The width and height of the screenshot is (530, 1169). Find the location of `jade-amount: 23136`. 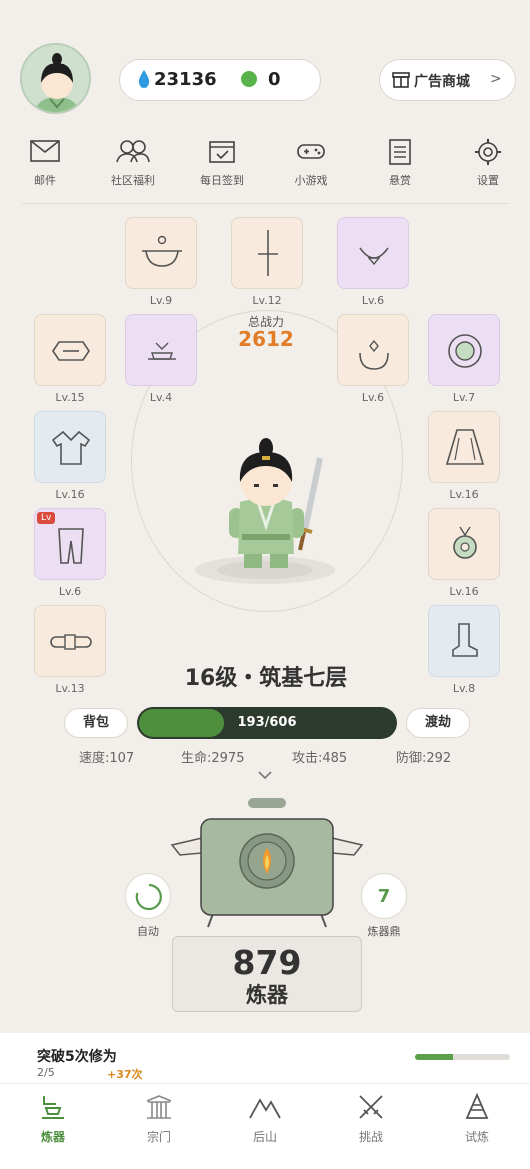

jade-amount: 23136 is located at coordinates (185, 79).